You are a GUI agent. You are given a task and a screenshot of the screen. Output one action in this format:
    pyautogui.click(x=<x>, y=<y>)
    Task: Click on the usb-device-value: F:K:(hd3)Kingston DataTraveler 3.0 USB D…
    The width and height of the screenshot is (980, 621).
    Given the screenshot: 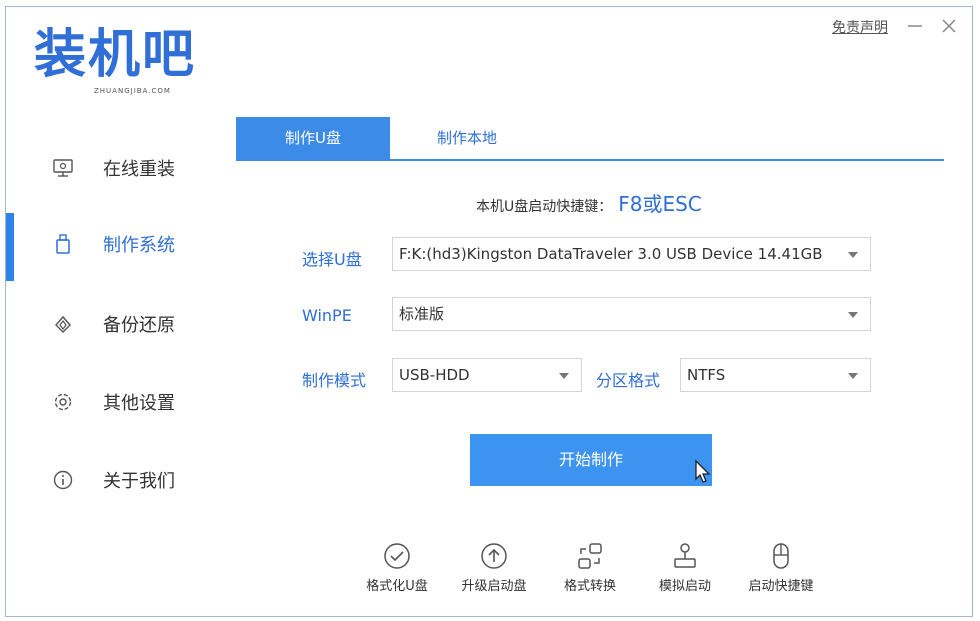 What is the action you would take?
    pyautogui.click(x=611, y=254)
    